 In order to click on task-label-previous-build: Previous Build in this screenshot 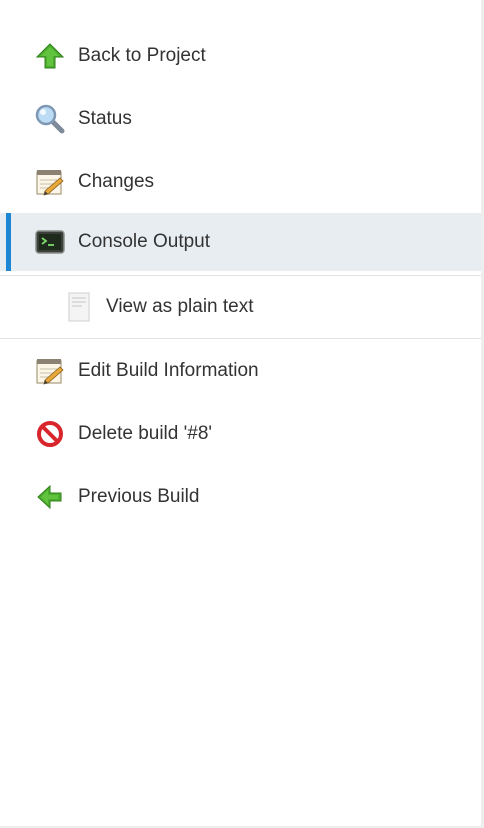, I will do `click(139, 496)`.